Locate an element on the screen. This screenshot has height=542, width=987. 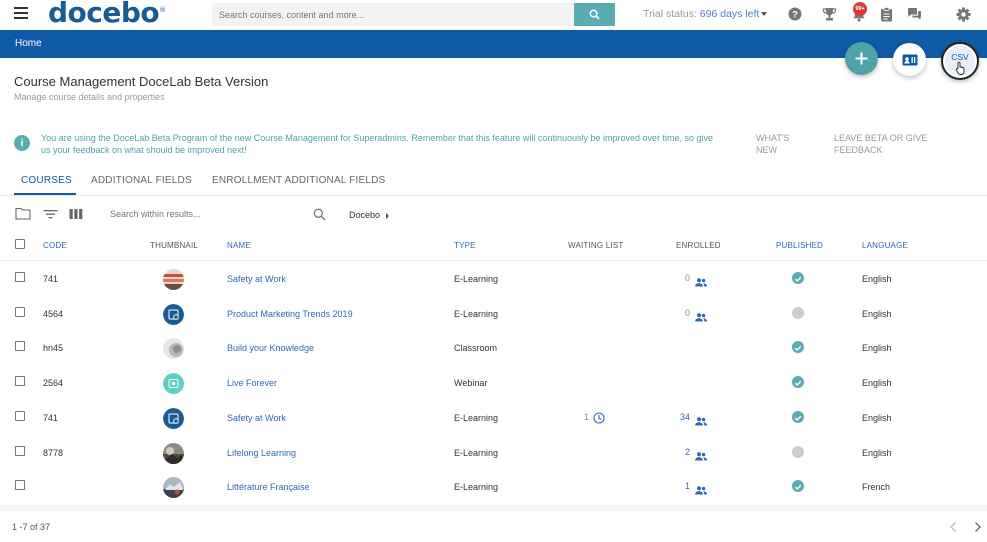
chat-icon is located at coordinates (914, 14).